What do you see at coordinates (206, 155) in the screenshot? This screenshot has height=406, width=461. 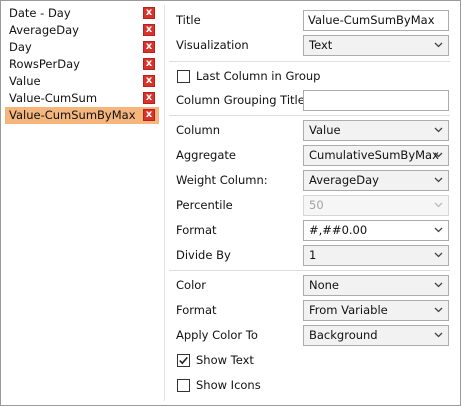 I see `aggregate-label: Aggregate` at bounding box center [206, 155].